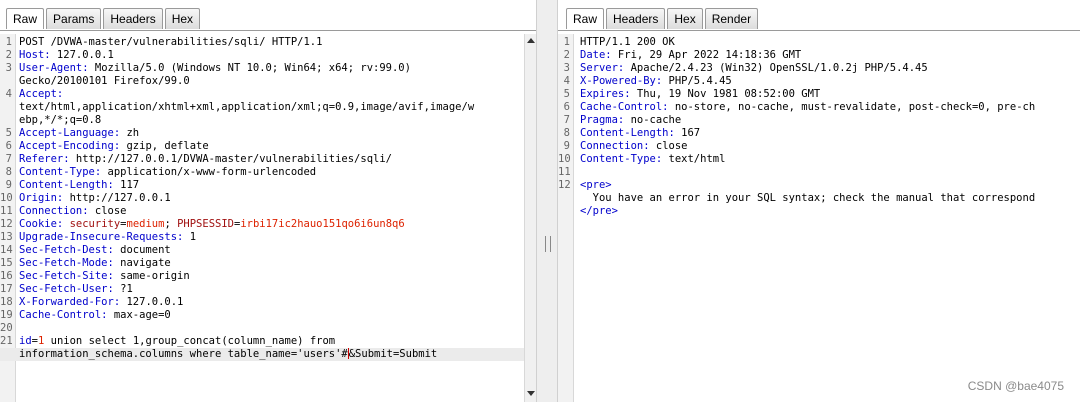 Image resolution: width=1080 pixels, height=402 pixels. What do you see at coordinates (114, 146) in the screenshot?
I see `line-content: Accept-Encoding: gzip, deflate` at bounding box center [114, 146].